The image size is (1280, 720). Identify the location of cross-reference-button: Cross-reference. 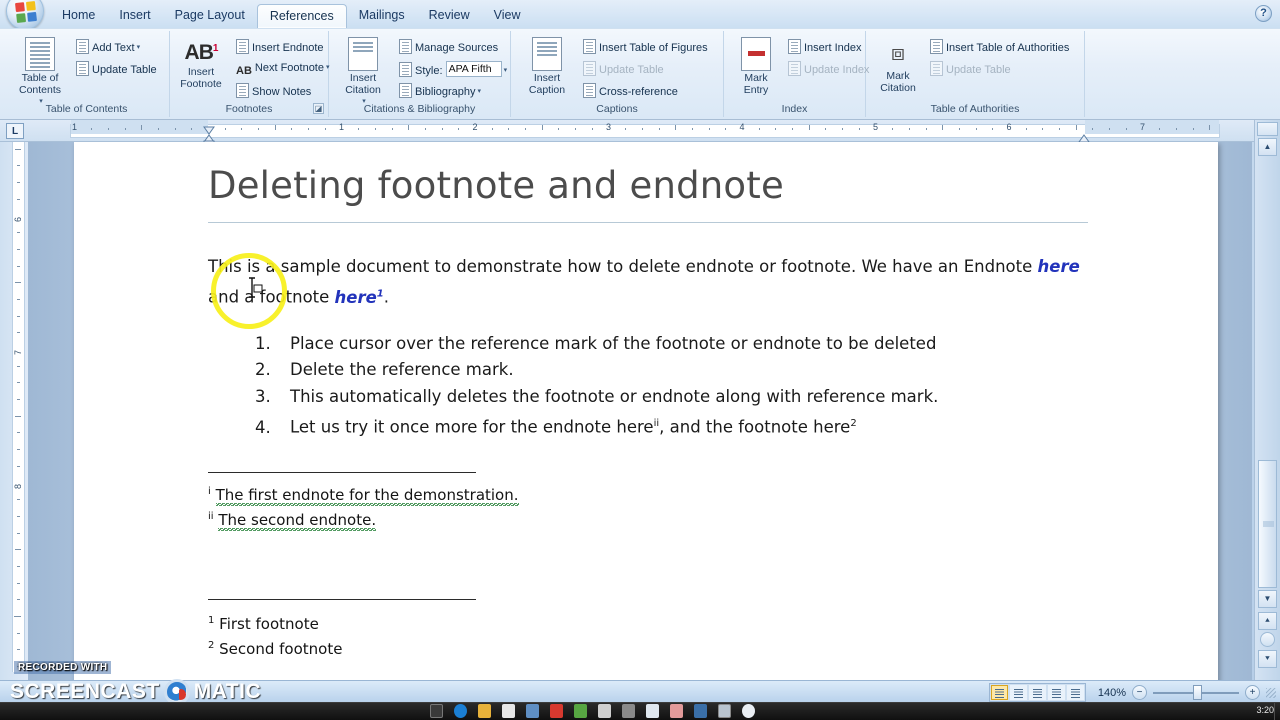
(630, 91).